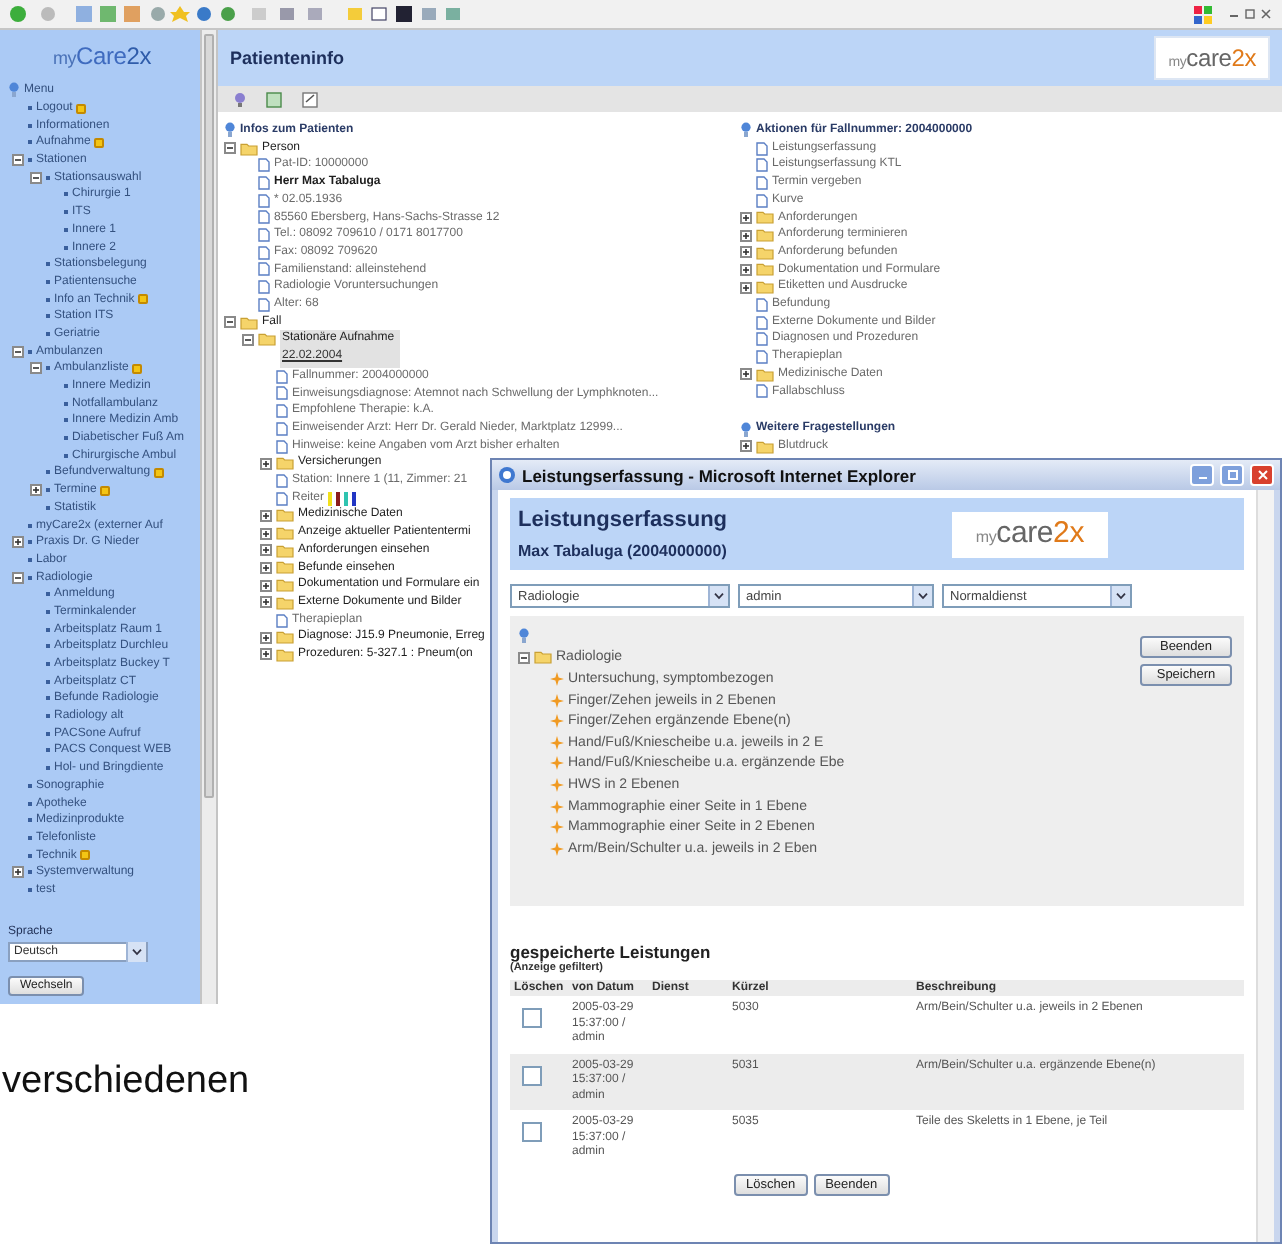 The width and height of the screenshot is (1282, 1244). What do you see at coordinates (1234, 14) in the screenshot?
I see `window-controls-icon` at bounding box center [1234, 14].